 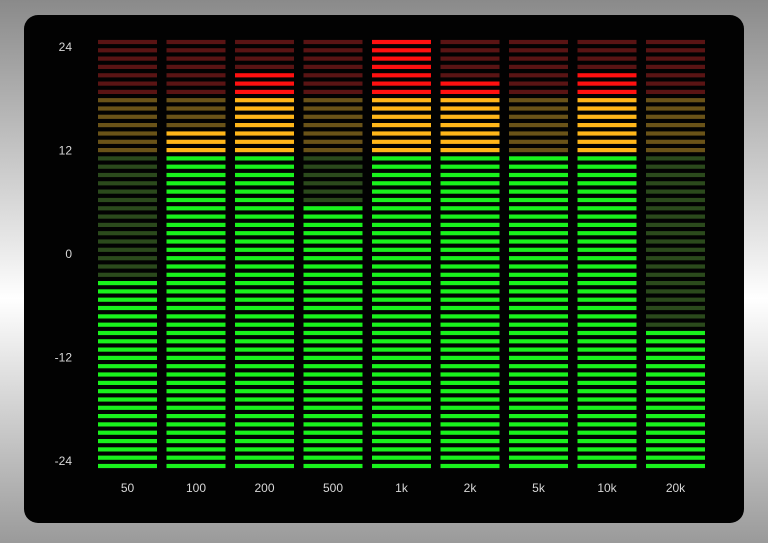 What do you see at coordinates (66, 151) in the screenshot?
I see `y-tick-label: 12` at bounding box center [66, 151].